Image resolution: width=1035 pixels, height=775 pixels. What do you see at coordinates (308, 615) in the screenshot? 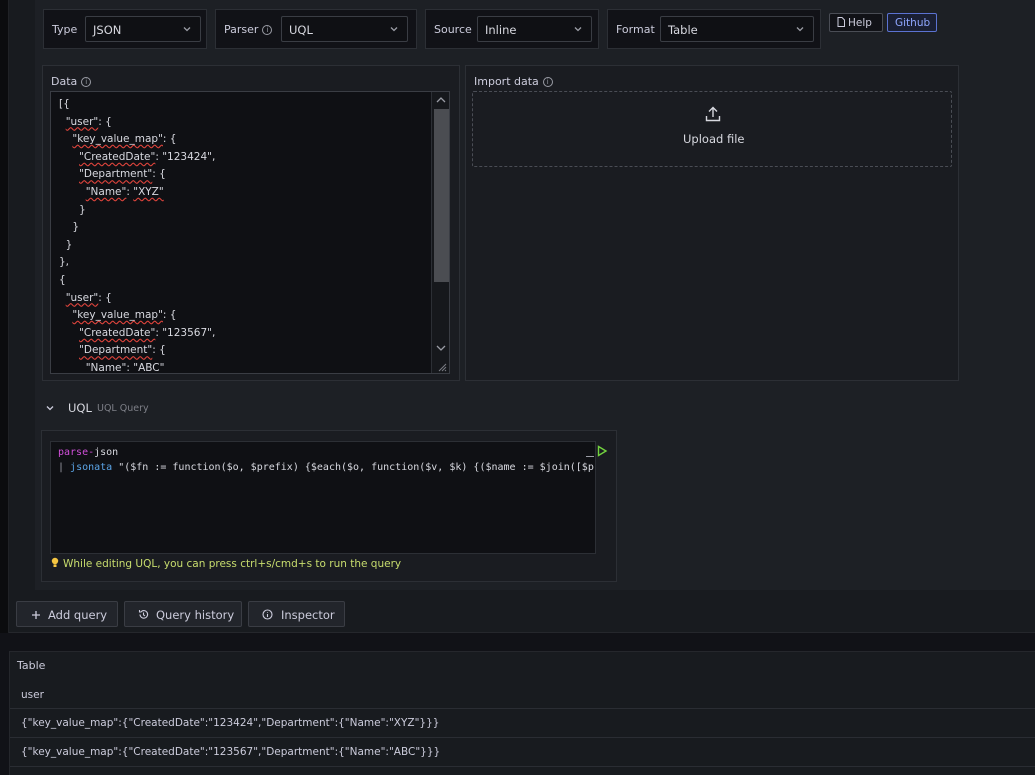
I see `inspector-label: Inspector` at bounding box center [308, 615].